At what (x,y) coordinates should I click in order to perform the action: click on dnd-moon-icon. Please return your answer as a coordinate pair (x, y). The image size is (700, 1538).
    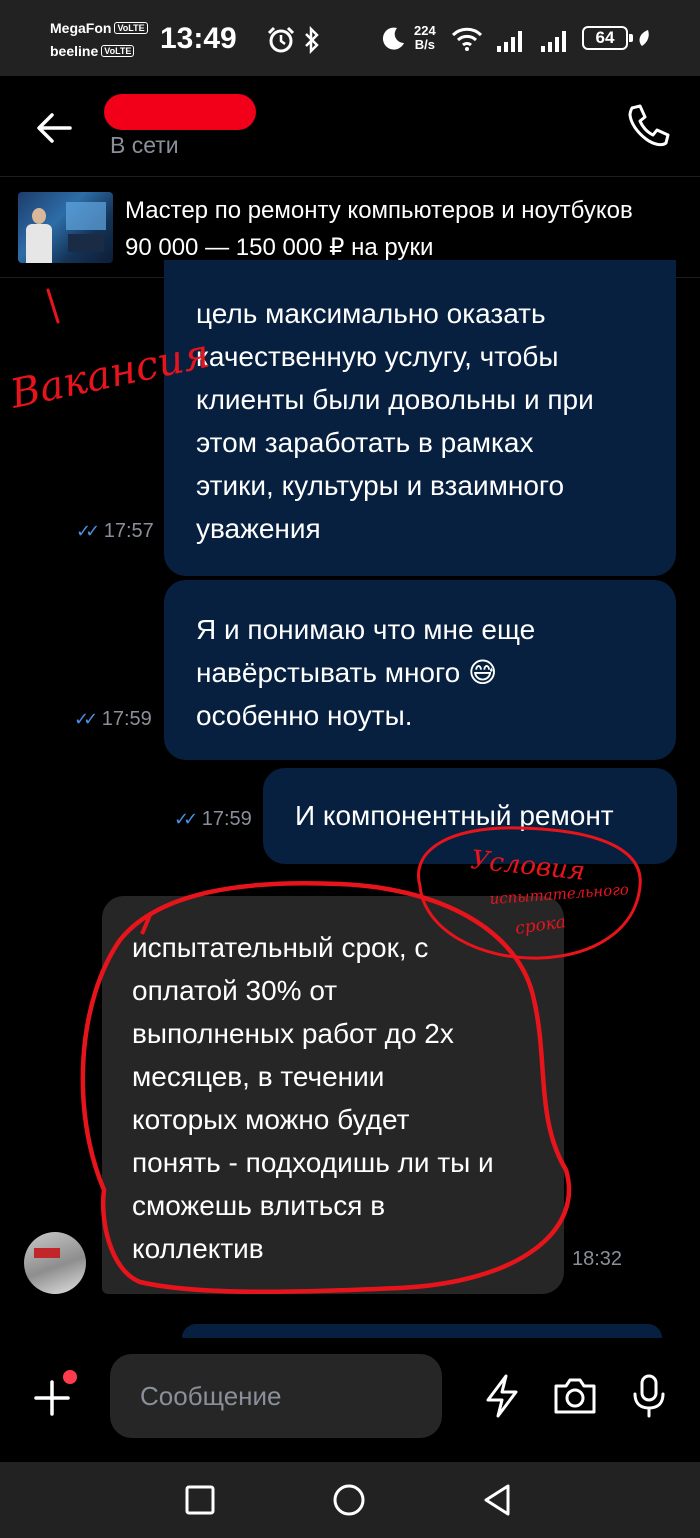
    Looking at the image, I should click on (393, 38).